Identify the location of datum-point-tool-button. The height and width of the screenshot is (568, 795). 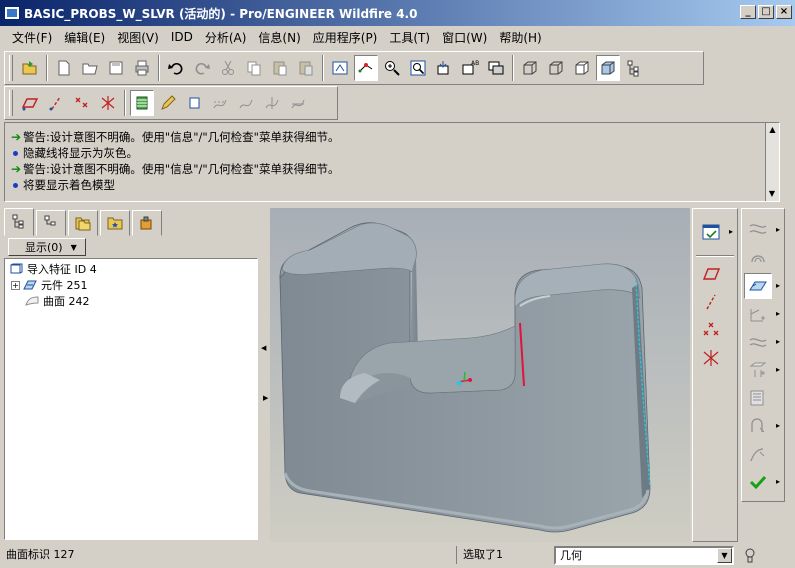
(711, 330).